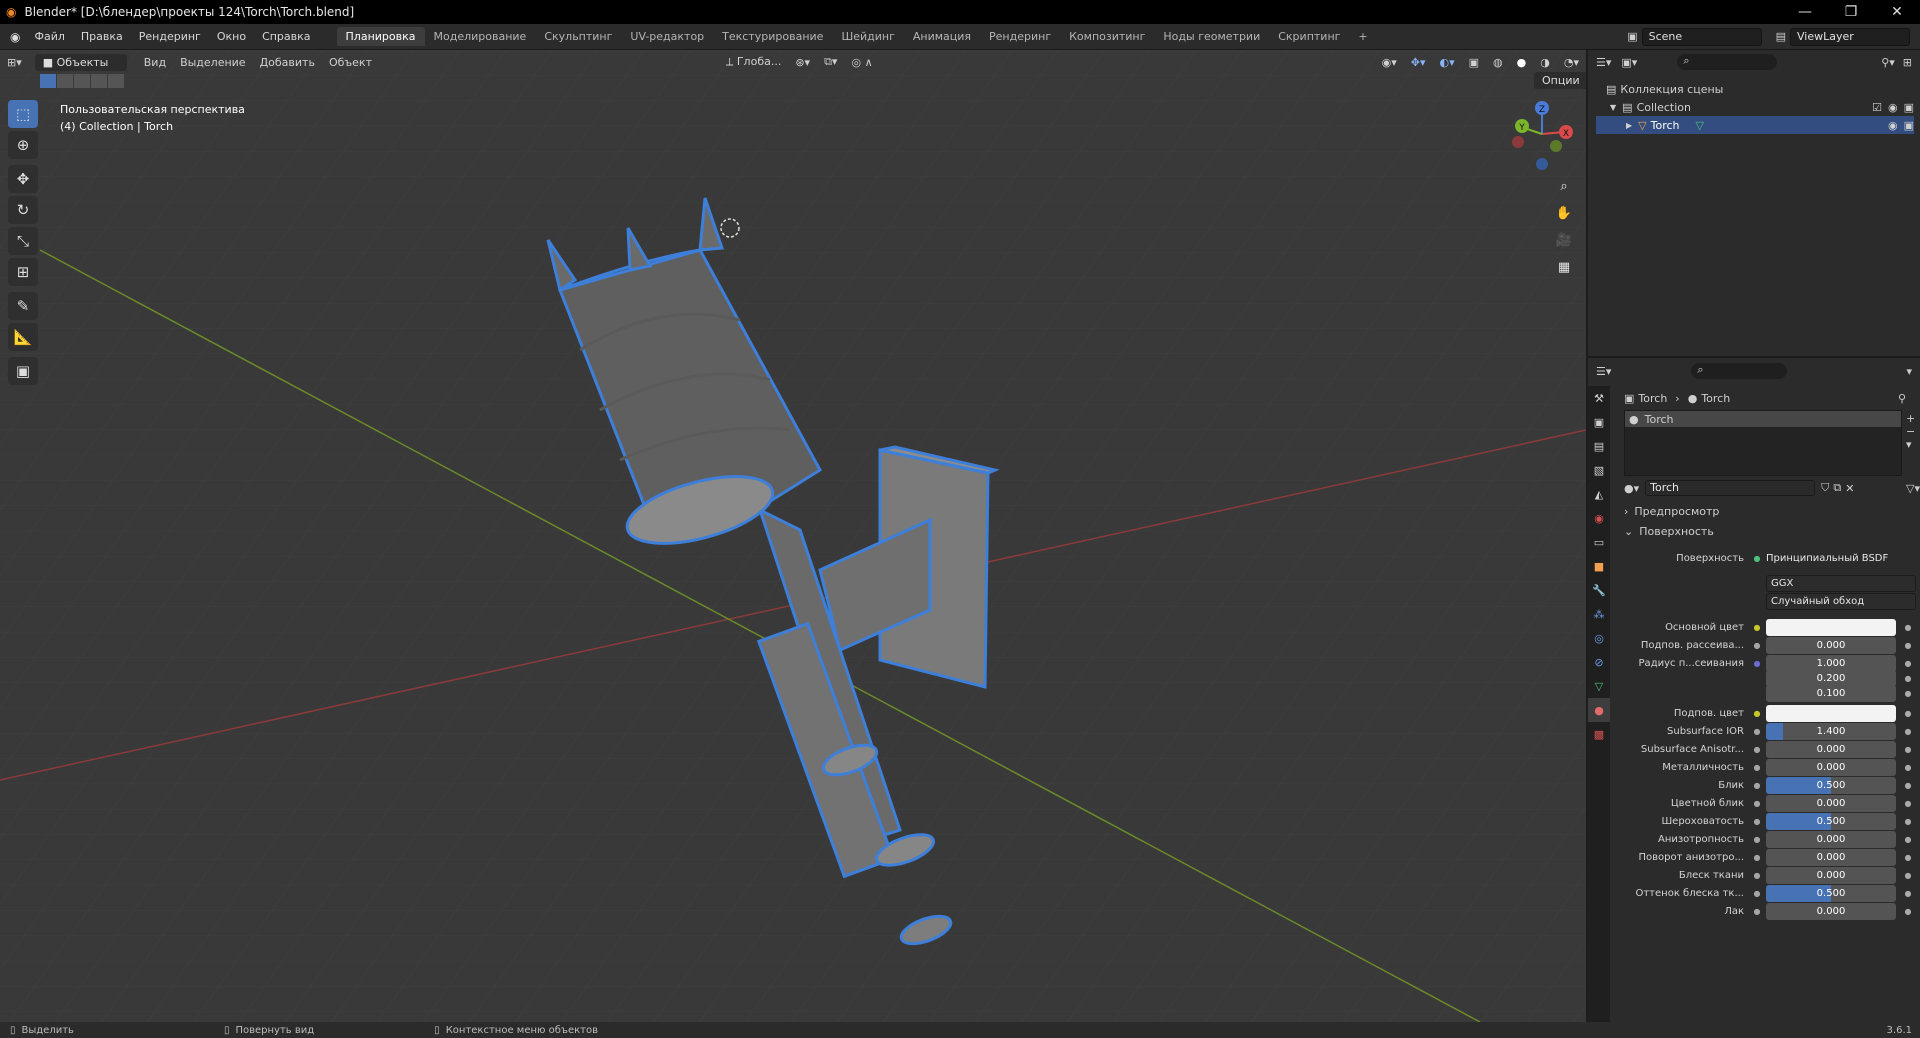  What do you see at coordinates (23, 306) in the screenshot?
I see `annotate-tool: ✎` at bounding box center [23, 306].